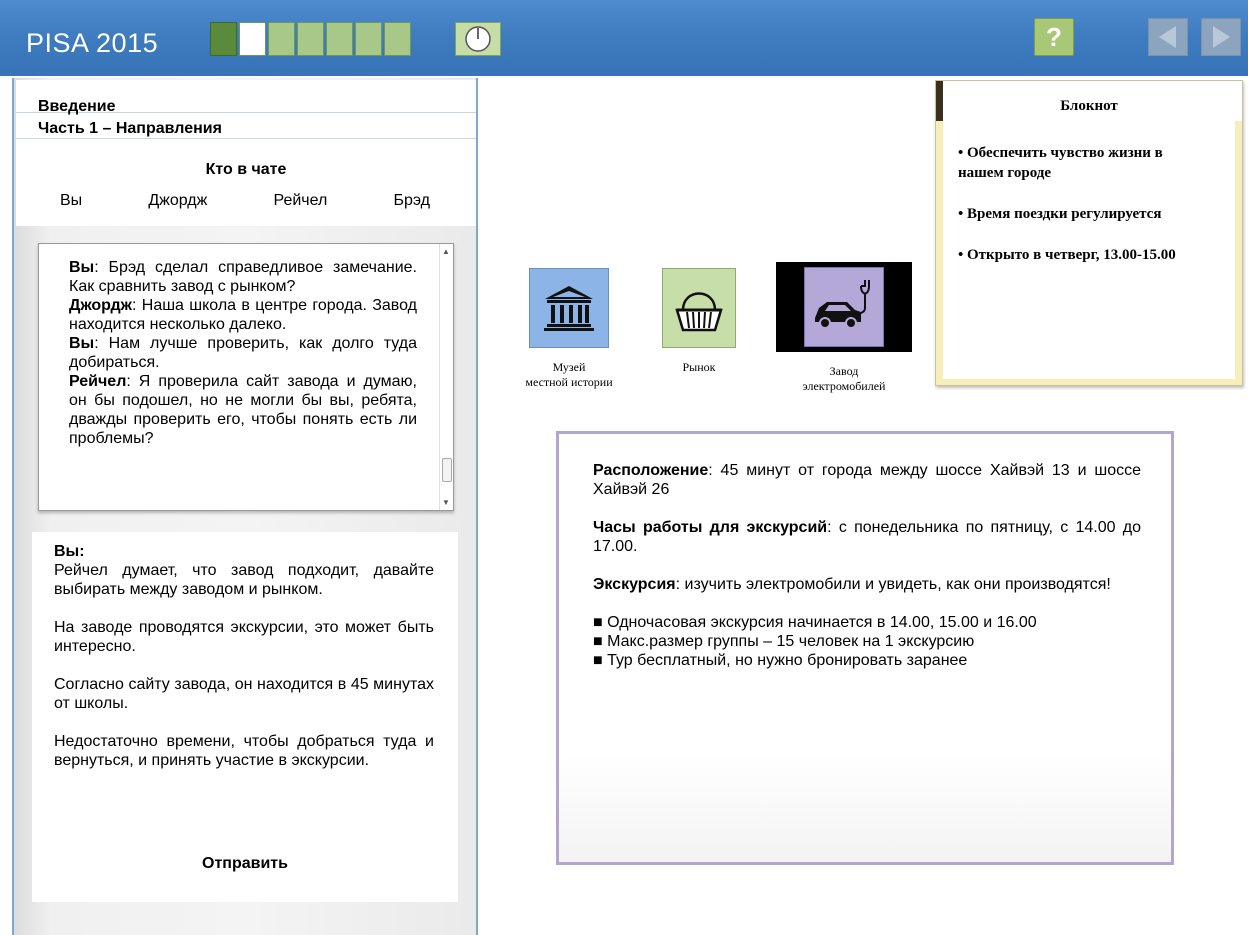 This screenshot has width=1248, height=935. I want to click on basket-icon, so click(699, 312).